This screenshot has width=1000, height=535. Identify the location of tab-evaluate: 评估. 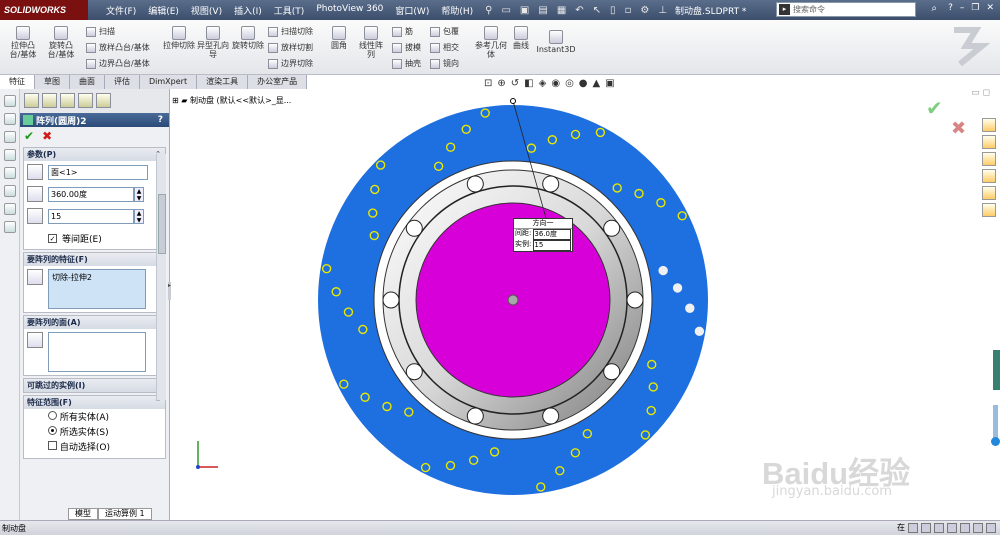
(122, 82).